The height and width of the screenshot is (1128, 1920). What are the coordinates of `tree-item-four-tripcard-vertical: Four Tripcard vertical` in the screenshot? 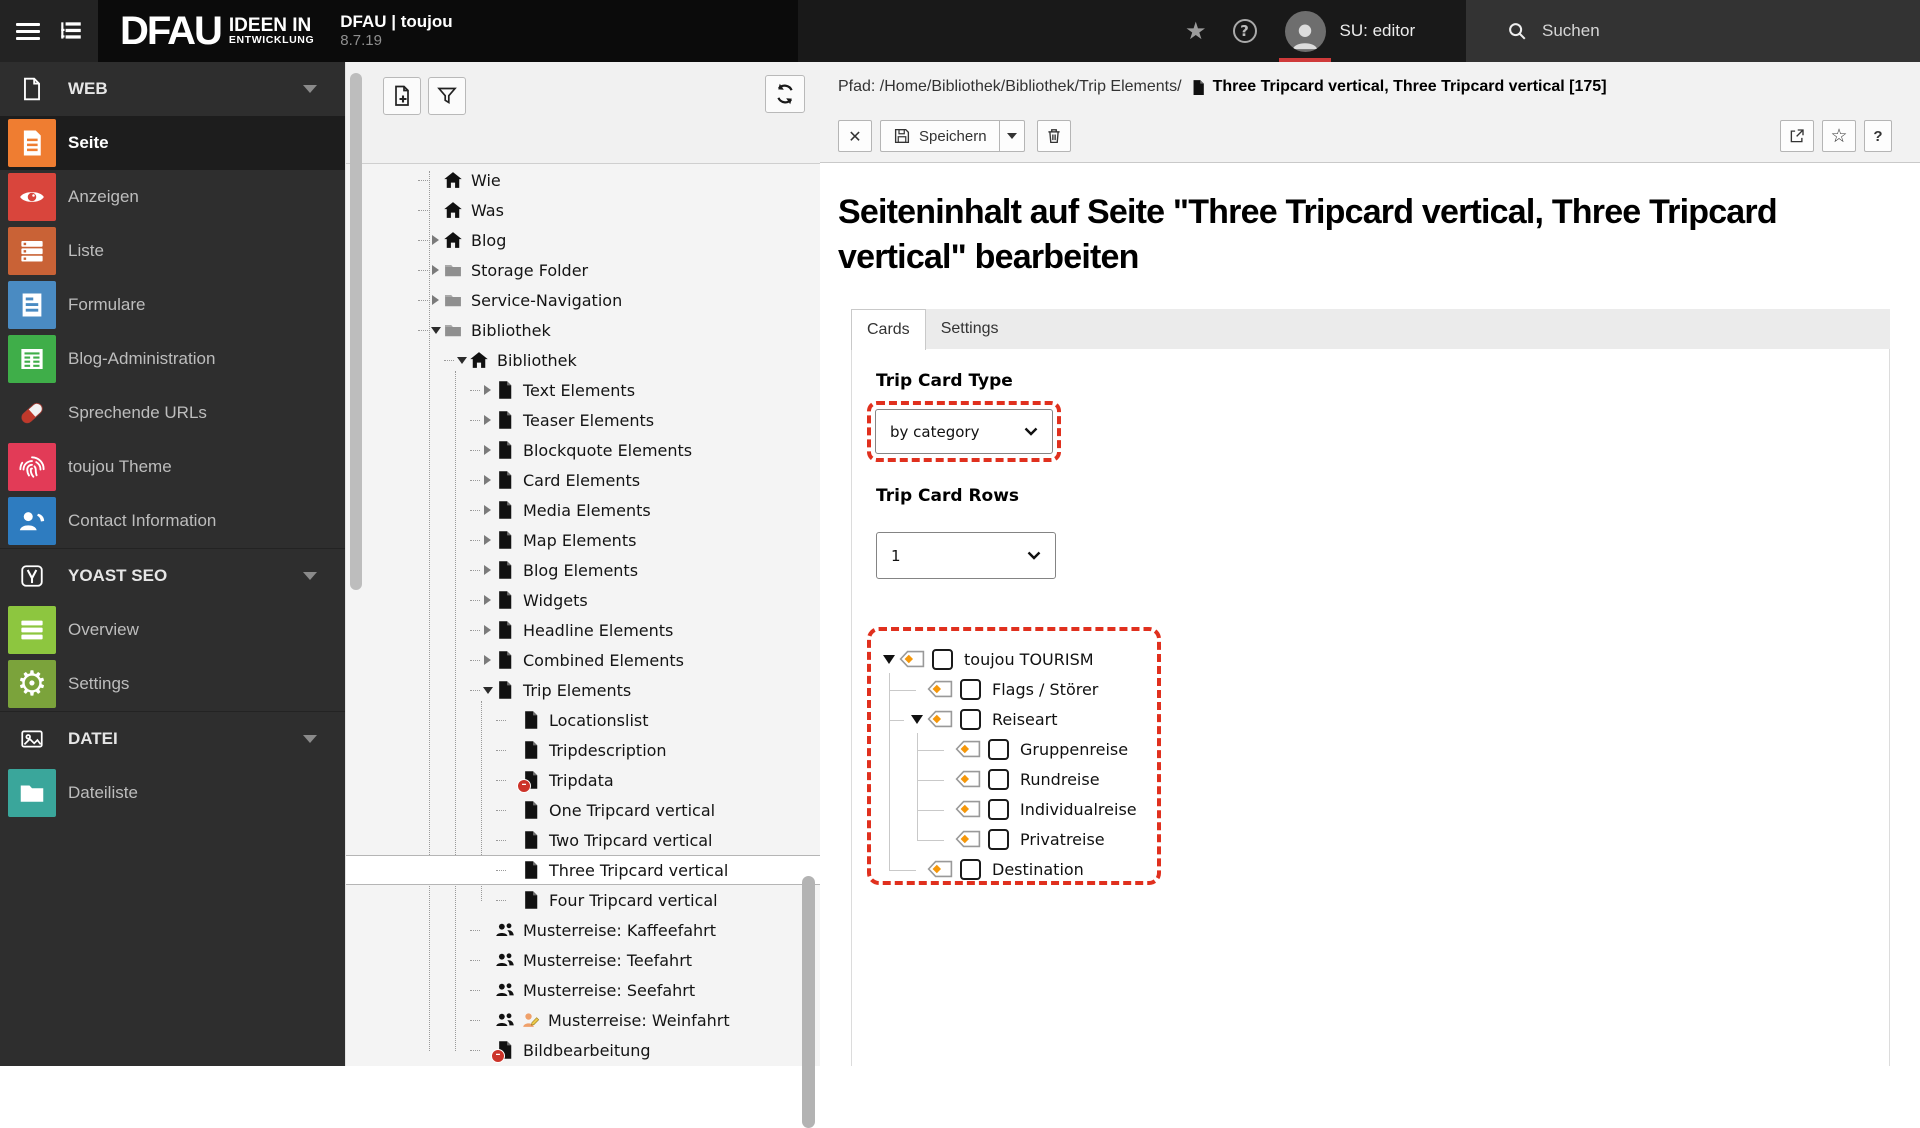 It's located at (583, 900).